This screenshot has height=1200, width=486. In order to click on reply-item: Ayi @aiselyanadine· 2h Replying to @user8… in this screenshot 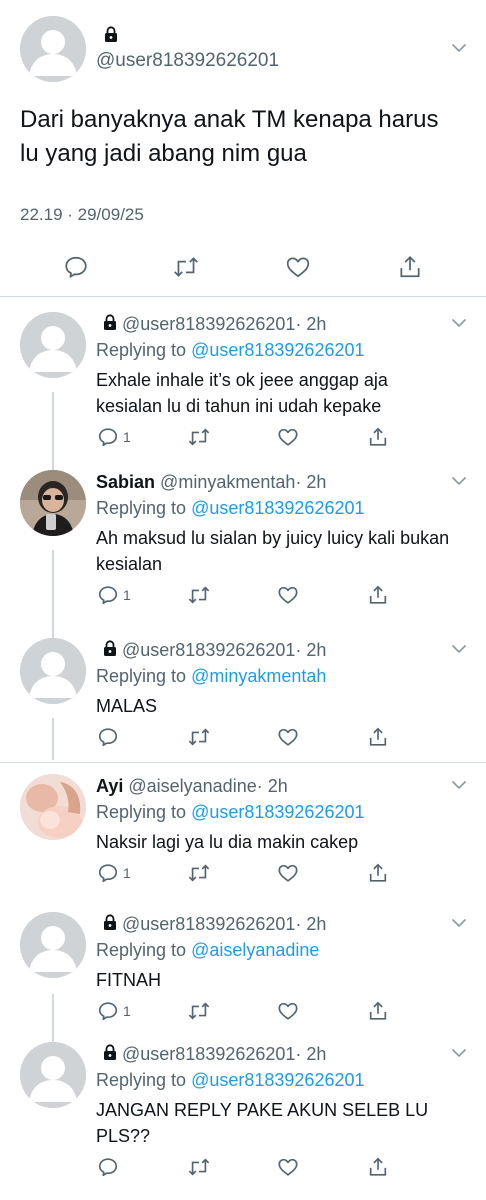, I will do `click(243, 829)`.